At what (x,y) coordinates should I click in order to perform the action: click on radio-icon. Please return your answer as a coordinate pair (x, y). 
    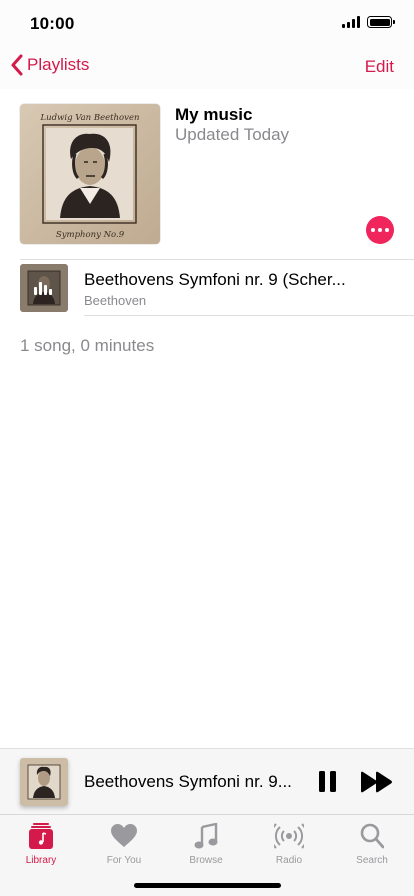
    Looking at the image, I should click on (289, 836).